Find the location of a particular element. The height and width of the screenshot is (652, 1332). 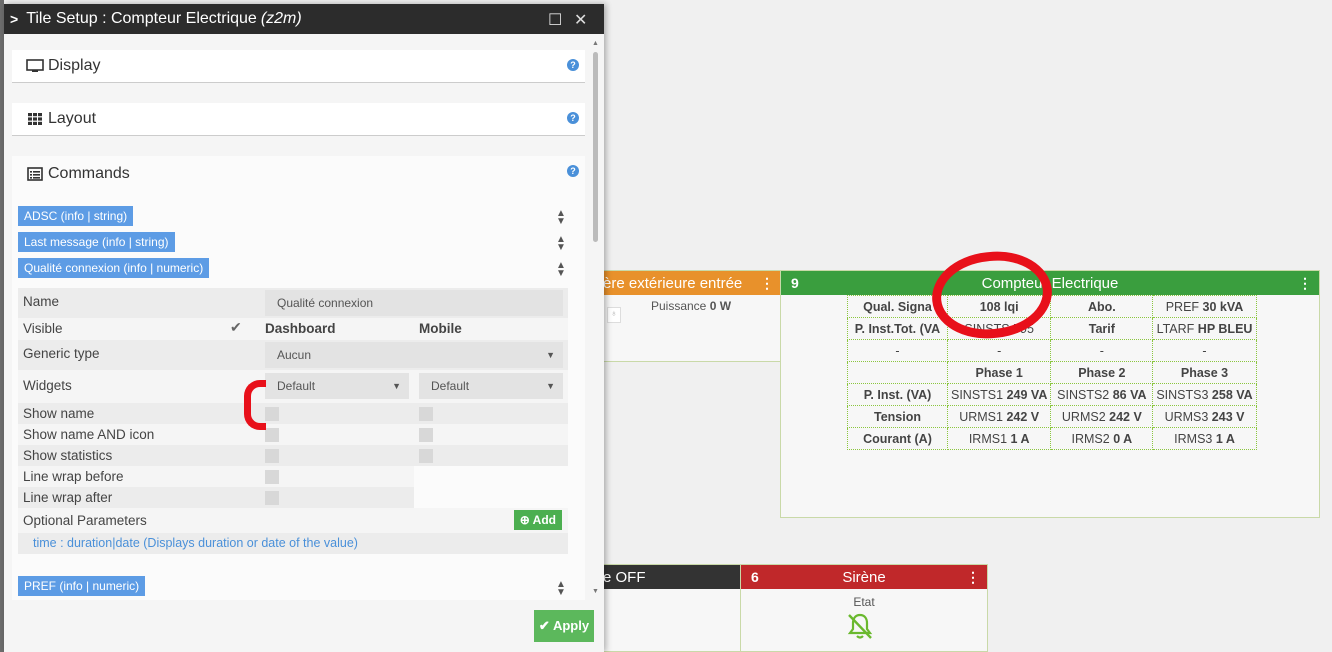

row-line-wrap-before: Line wrap before is located at coordinates (216, 476).